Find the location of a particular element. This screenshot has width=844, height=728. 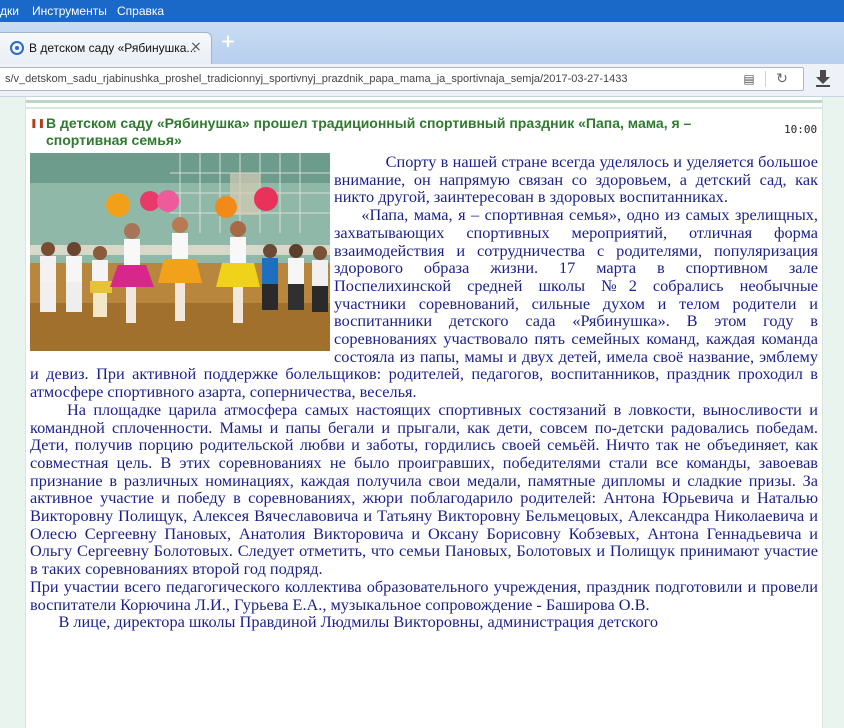

top-divider-secondary is located at coordinates (424, 108).